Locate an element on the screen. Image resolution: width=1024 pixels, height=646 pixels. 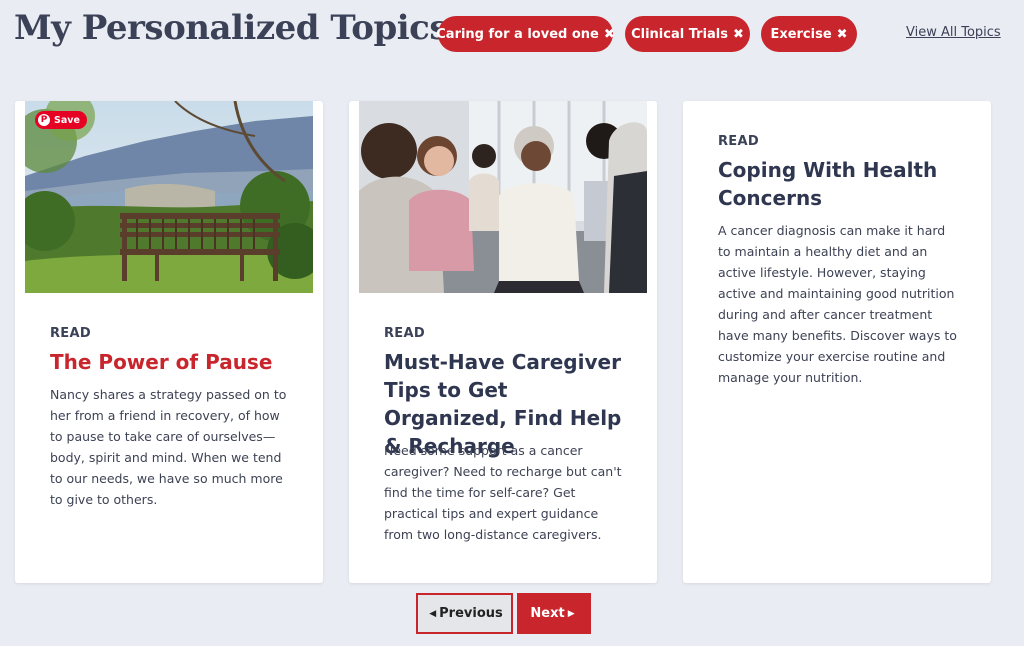
topic-chip-label: Clinical Trials is located at coordinates (679, 34).